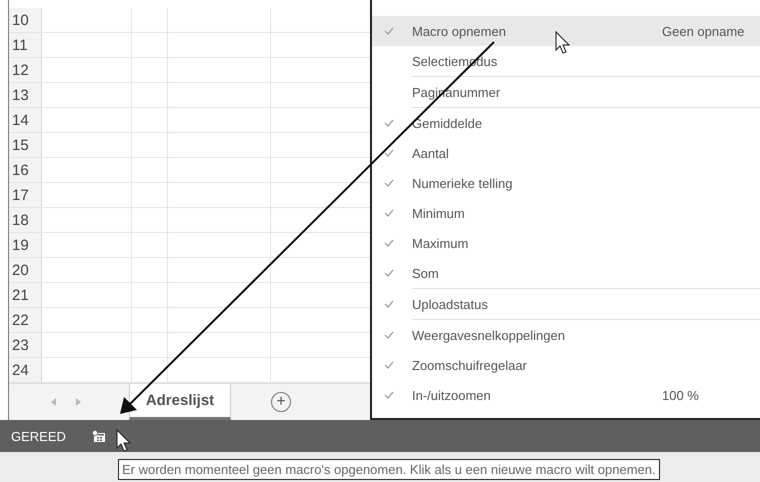  What do you see at coordinates (25, 295) in the screenshot?
I see `row-number: 21` at bounding box center [25, 295].